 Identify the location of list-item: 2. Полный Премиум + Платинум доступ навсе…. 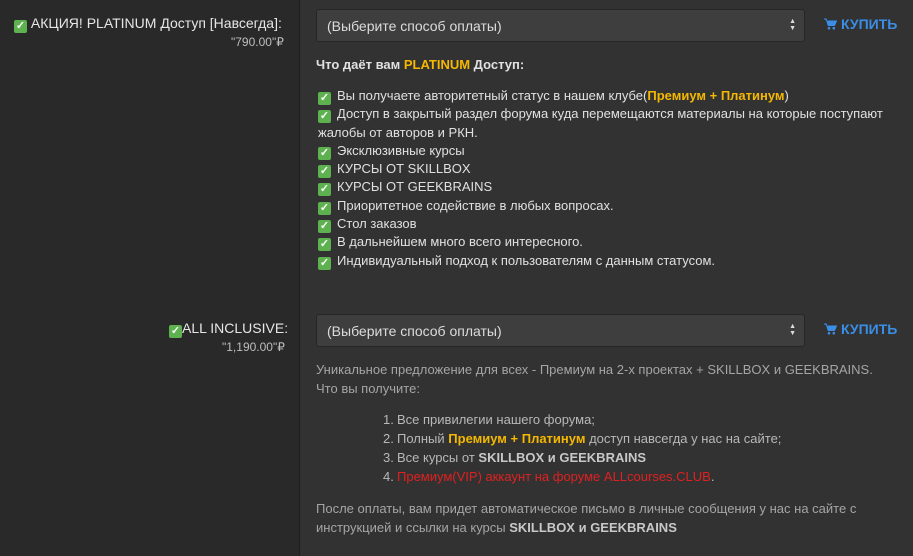
(582, 438).